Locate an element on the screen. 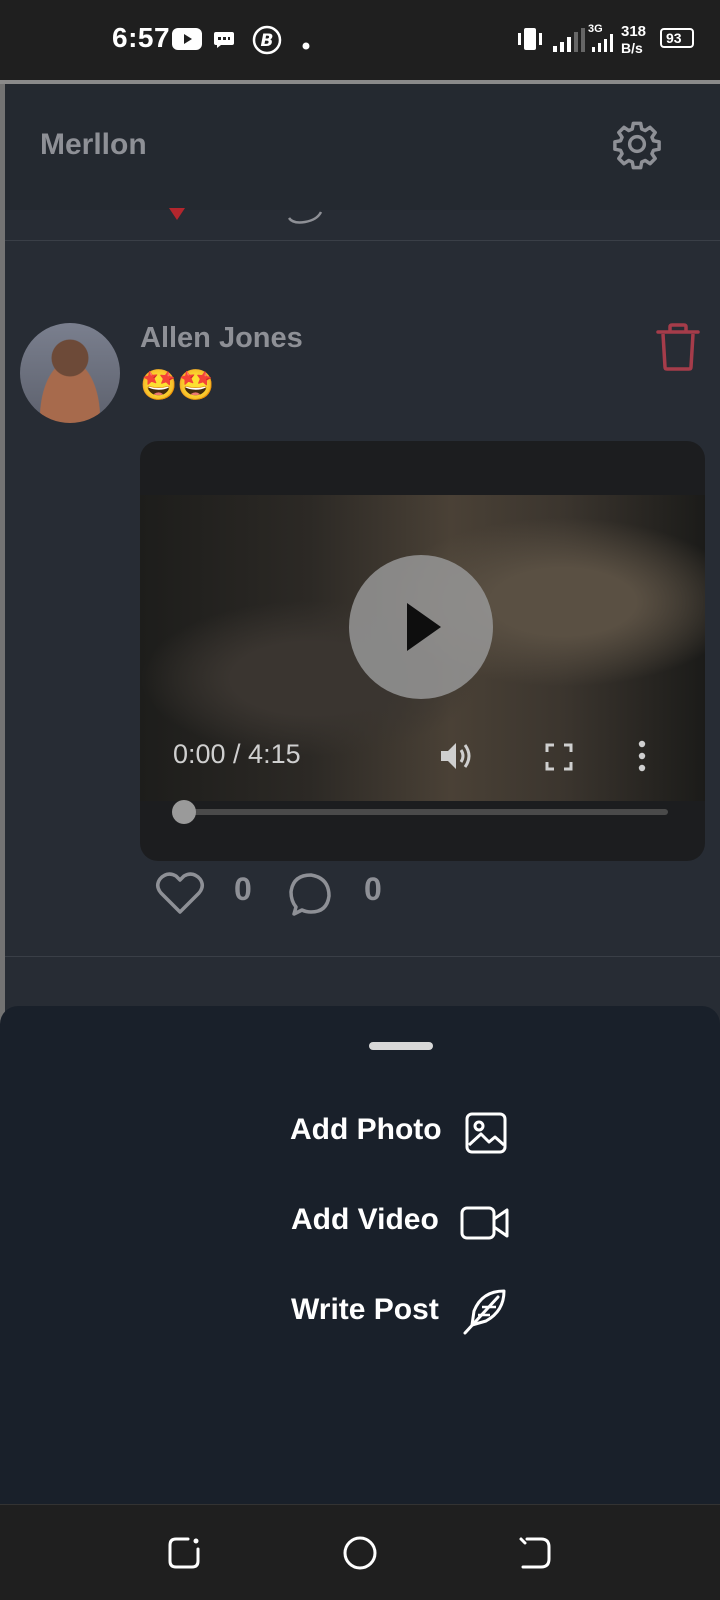 This screenshot has width=720, height=1600. trash-icon is located at coordinates (678, 347).